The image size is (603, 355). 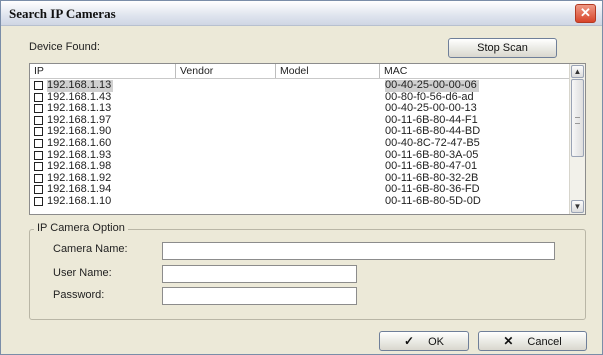 I want to click on dialog-title: Search IP Cameras, so click(x=62, y=13).